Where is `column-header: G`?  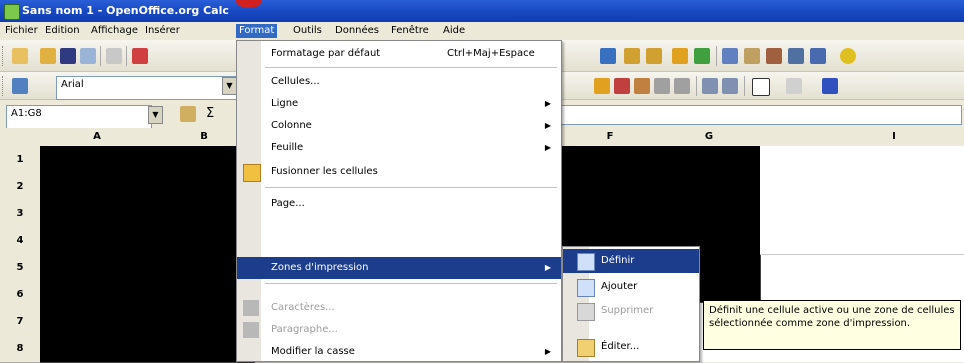
column-header: G is located at coordinates (709, 137).